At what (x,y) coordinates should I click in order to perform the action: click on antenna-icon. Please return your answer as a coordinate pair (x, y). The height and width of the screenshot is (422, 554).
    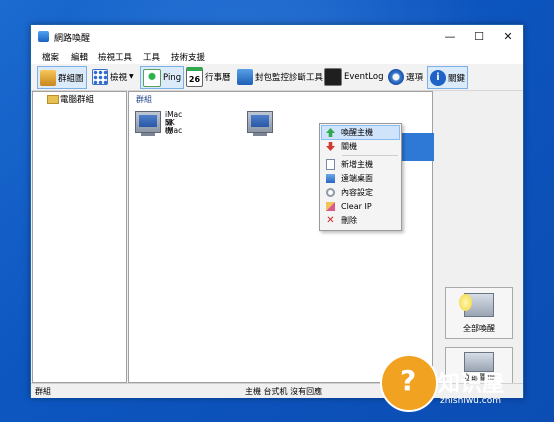
    Looking at the image, I should click on (152, 77).